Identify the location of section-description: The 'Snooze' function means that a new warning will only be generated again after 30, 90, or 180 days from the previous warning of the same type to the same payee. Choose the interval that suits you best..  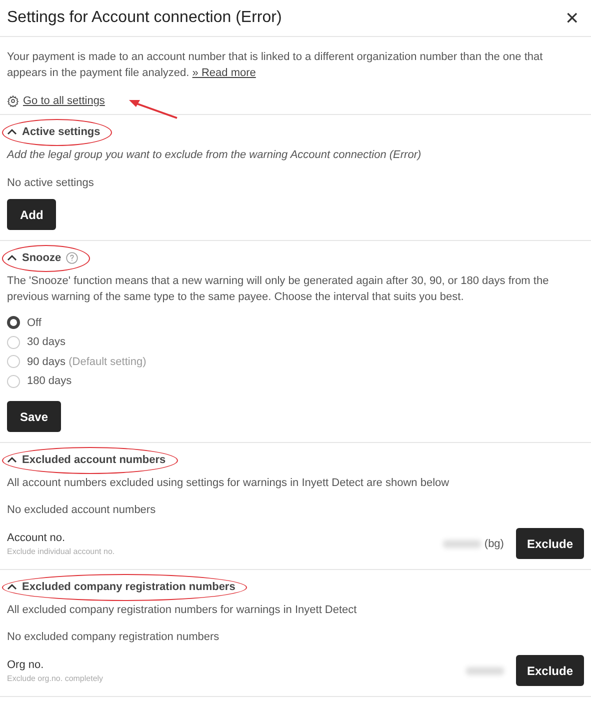
(278, 289).